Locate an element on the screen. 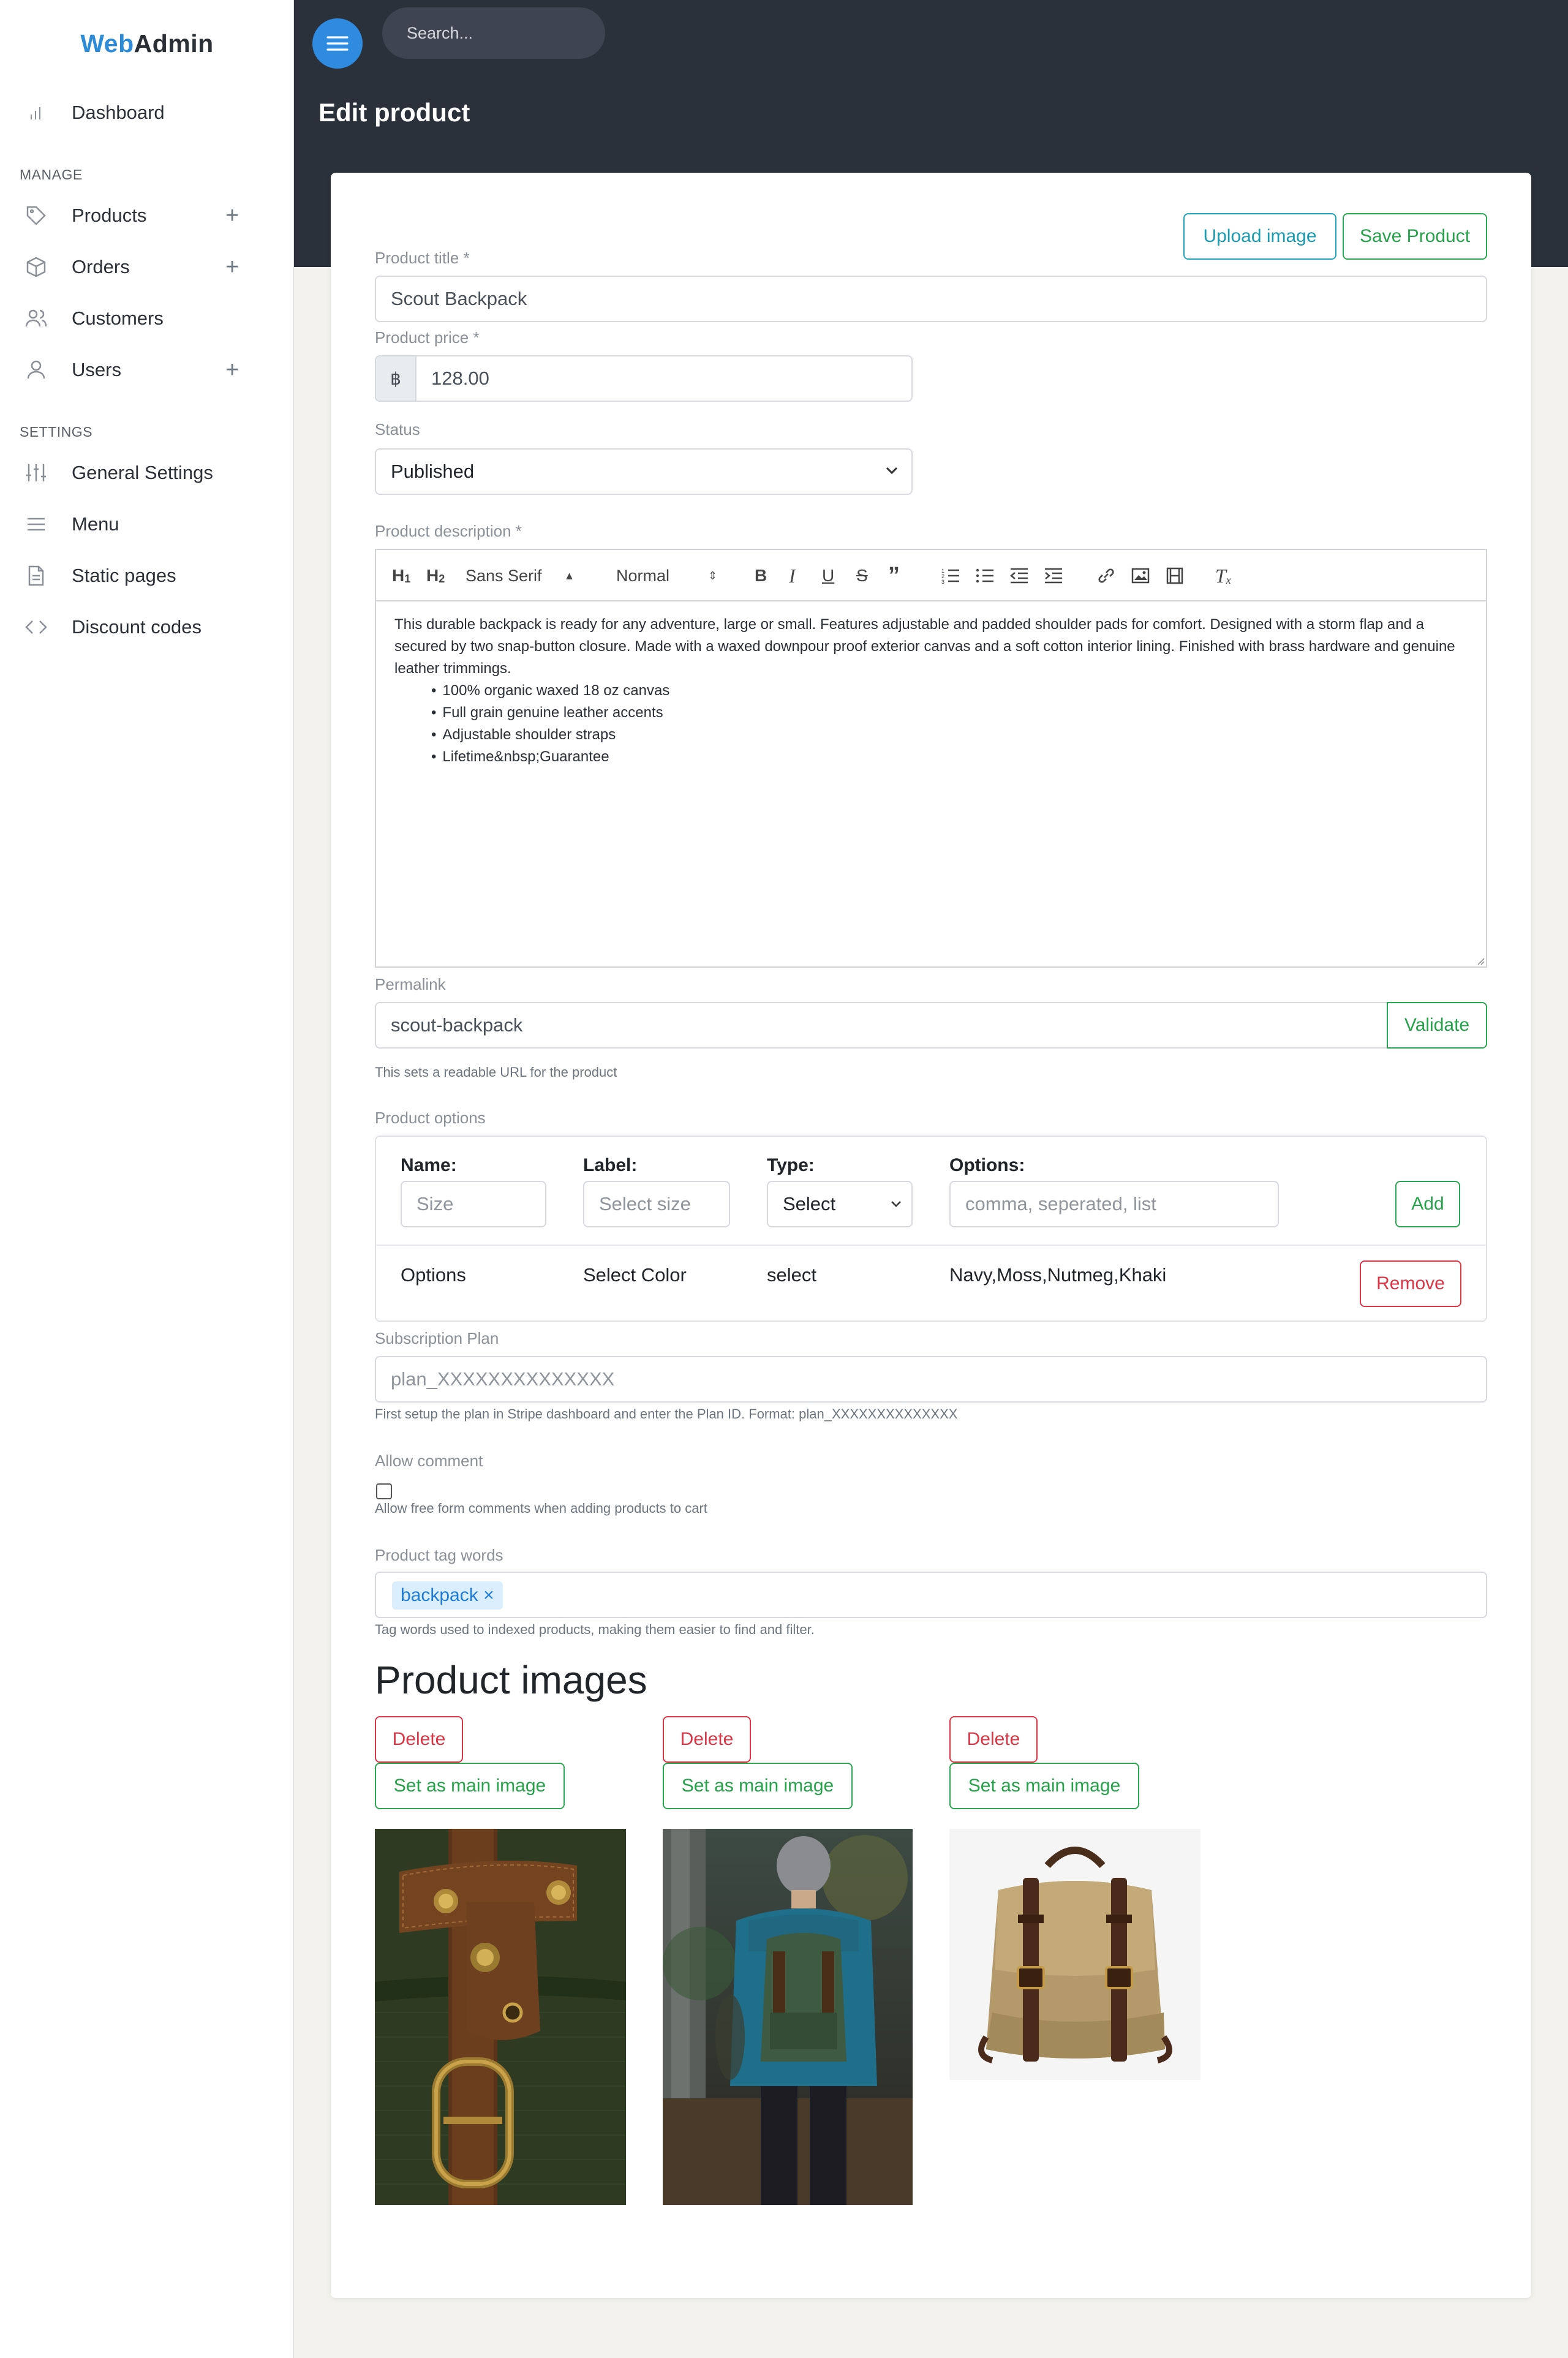 This screenshot has height=2358, width=1568. clear-format-button: Tx is located at coordinates (1223, 575).